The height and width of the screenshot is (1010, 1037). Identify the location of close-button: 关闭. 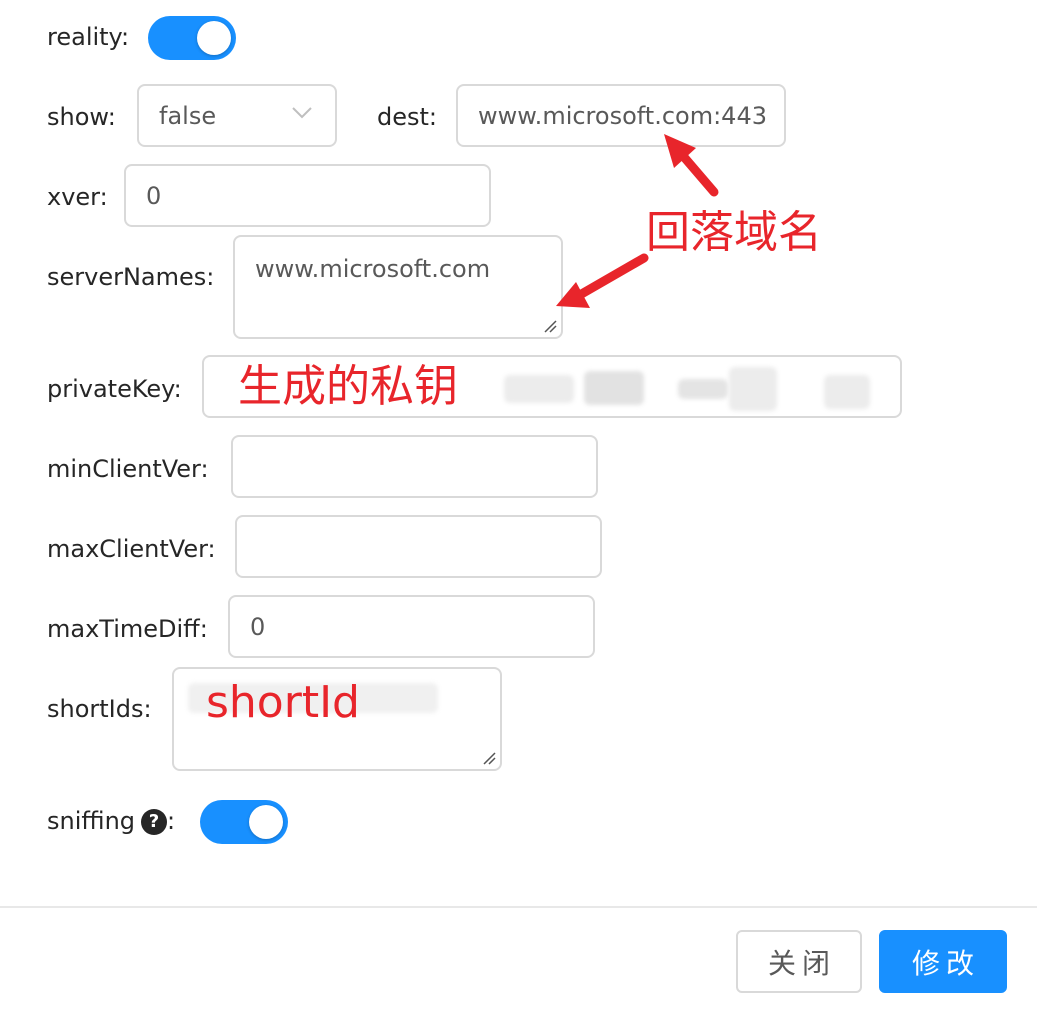
(799, 961).